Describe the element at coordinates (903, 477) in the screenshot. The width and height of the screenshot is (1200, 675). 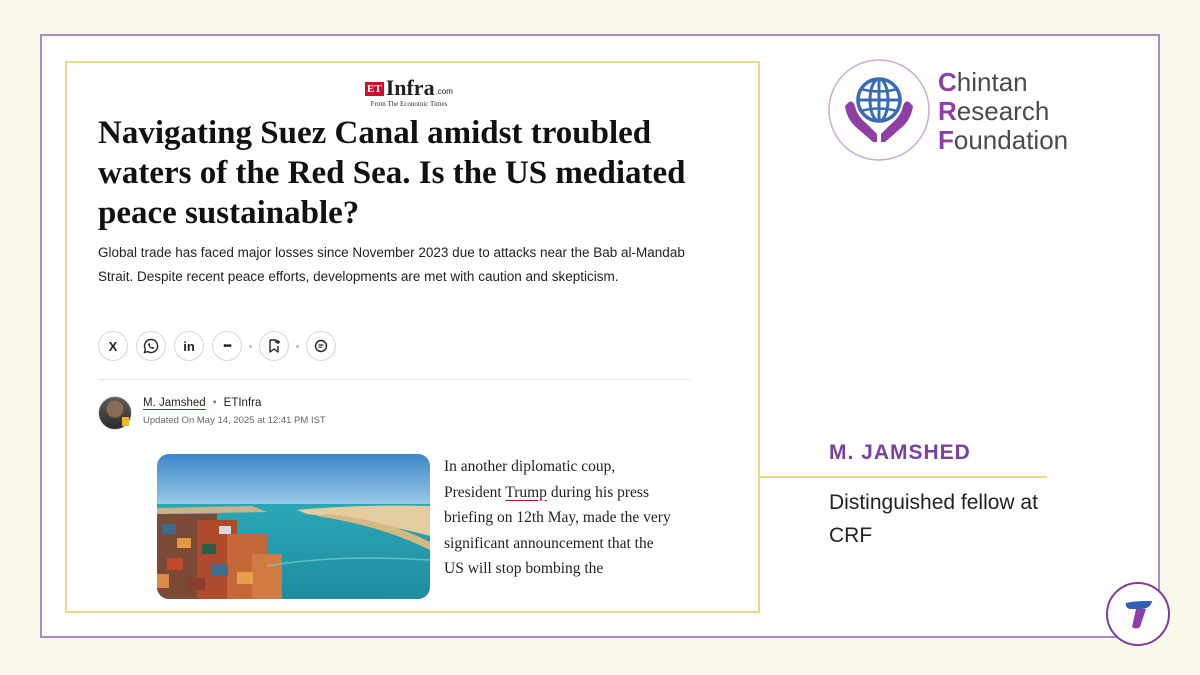
I see `author-connector-line` at that location.